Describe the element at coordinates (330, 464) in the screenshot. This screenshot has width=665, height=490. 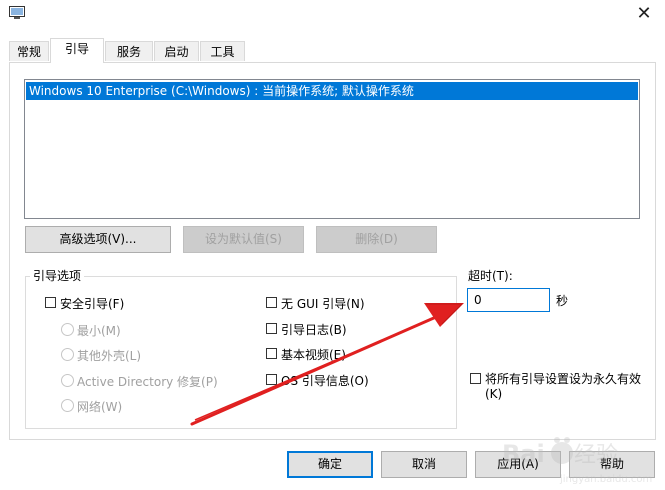
I see `ok-button: 确定` at that location.